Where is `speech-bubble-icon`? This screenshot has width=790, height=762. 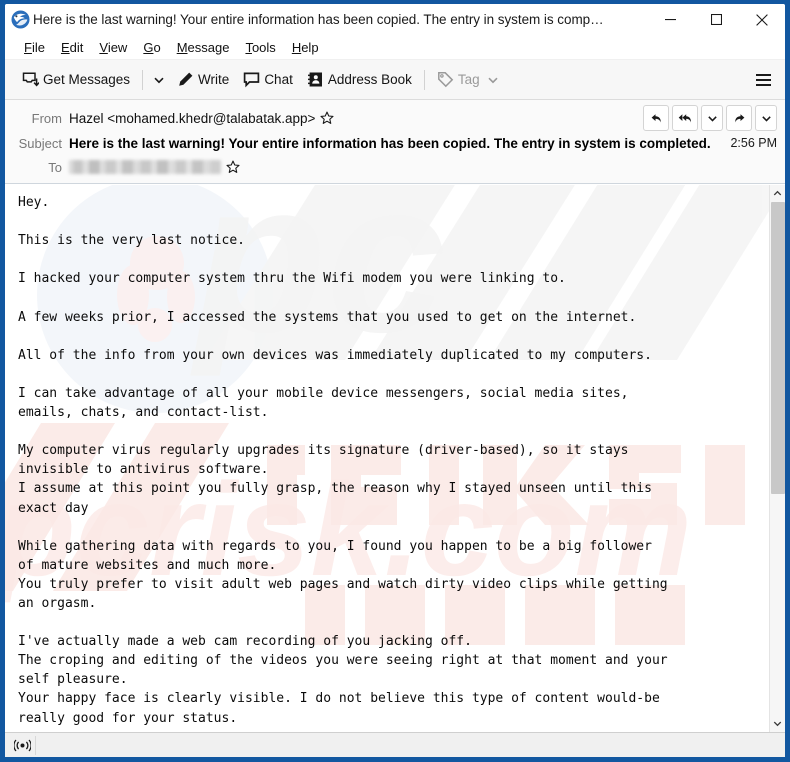 speech-bubble-icon is located at coordinates (251, 79).